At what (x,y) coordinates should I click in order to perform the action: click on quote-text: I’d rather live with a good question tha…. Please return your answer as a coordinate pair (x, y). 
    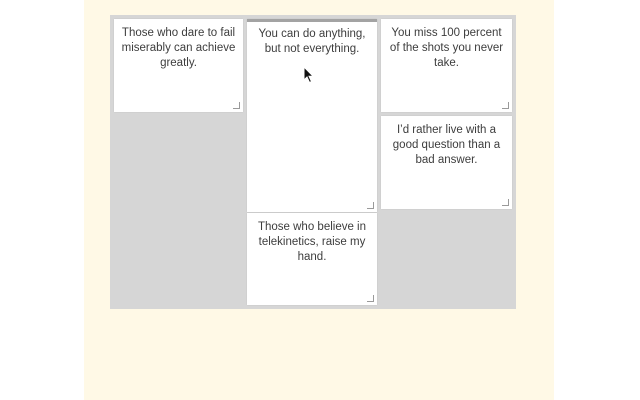
    Looking at the image, I should click on (446, 145).